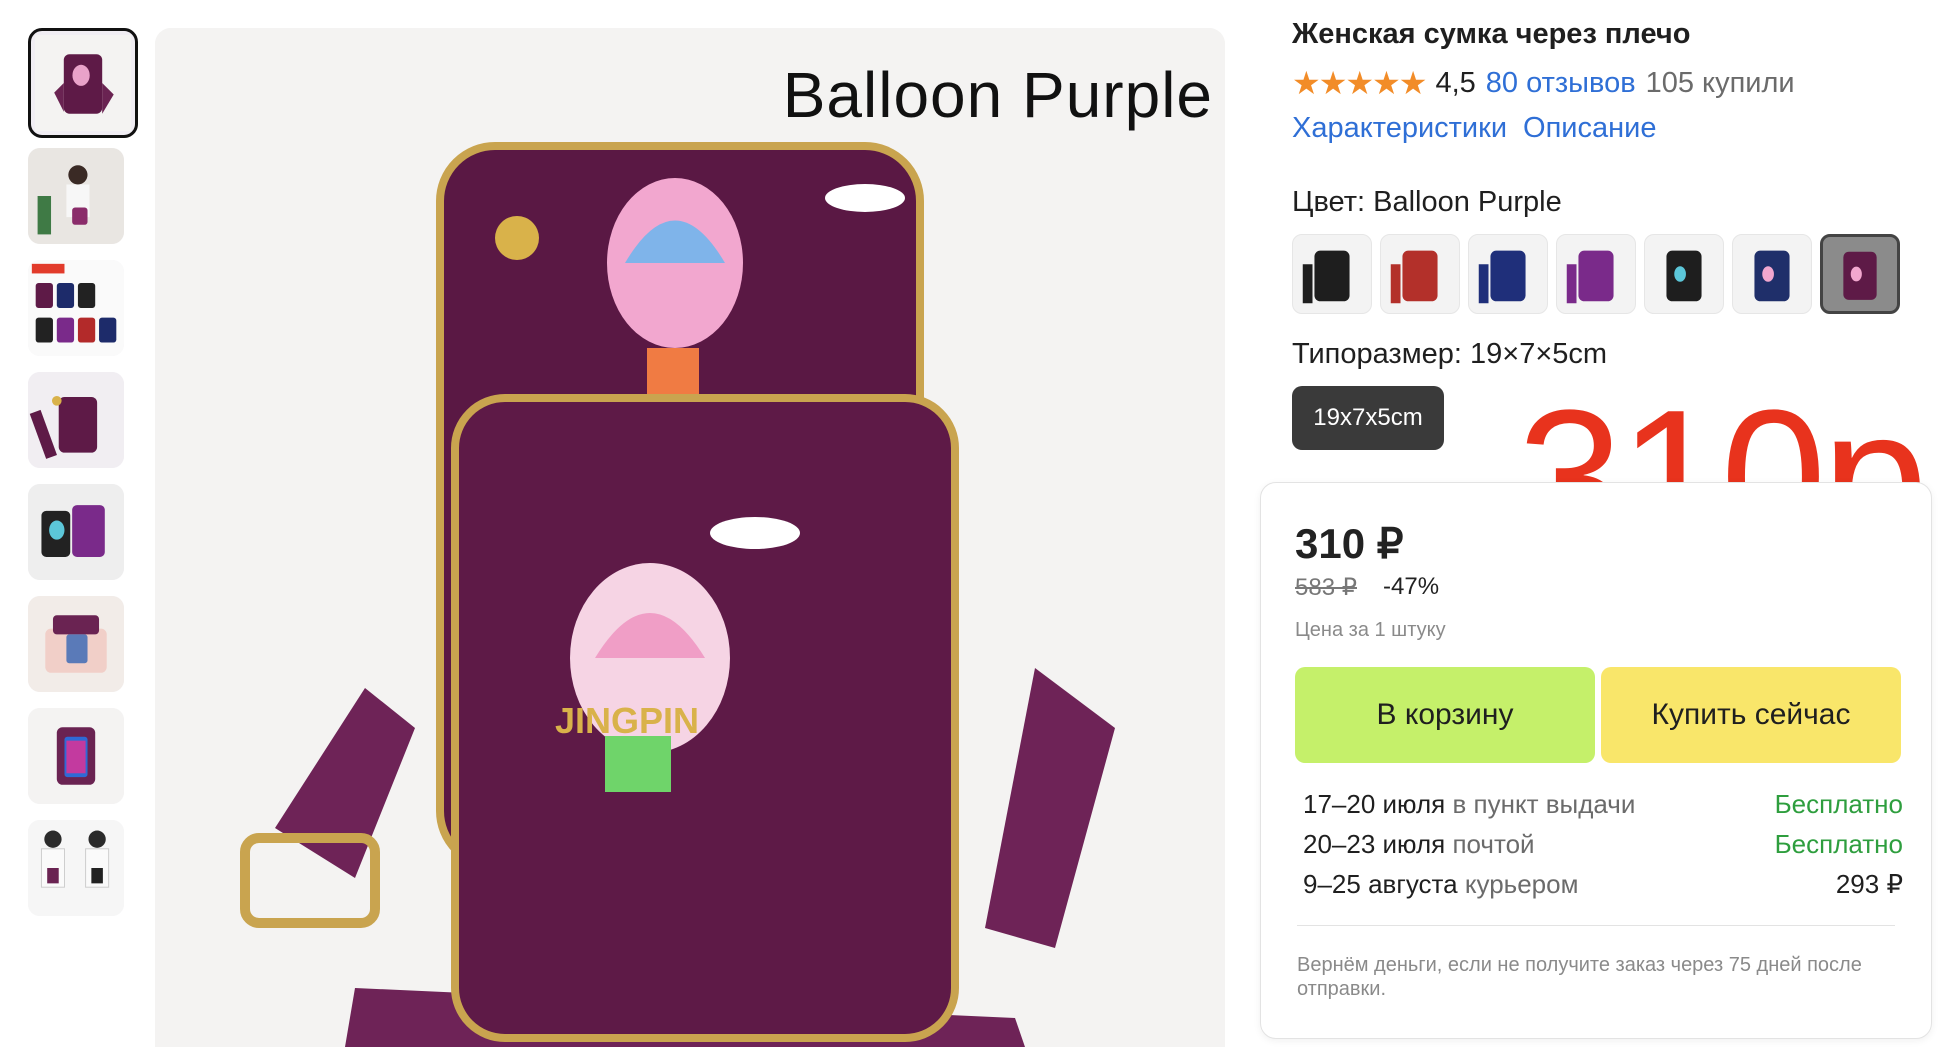  I want to click on delivery-option: 20–23 июля почтой, so click(1419, 844).